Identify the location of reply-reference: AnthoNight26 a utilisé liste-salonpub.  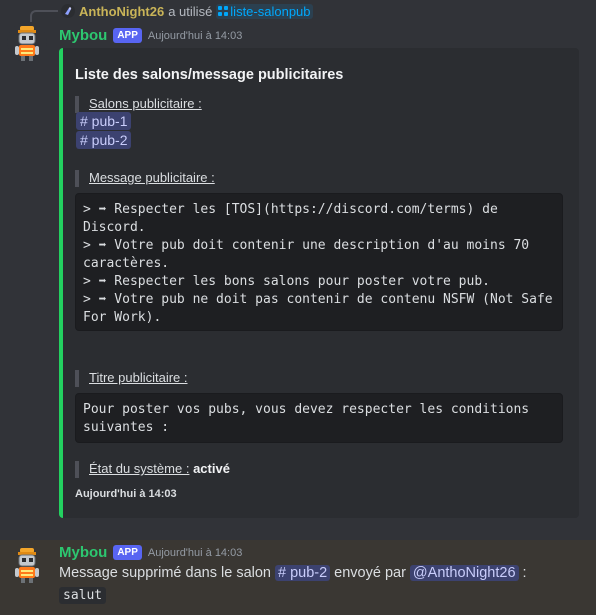
(187, 11).